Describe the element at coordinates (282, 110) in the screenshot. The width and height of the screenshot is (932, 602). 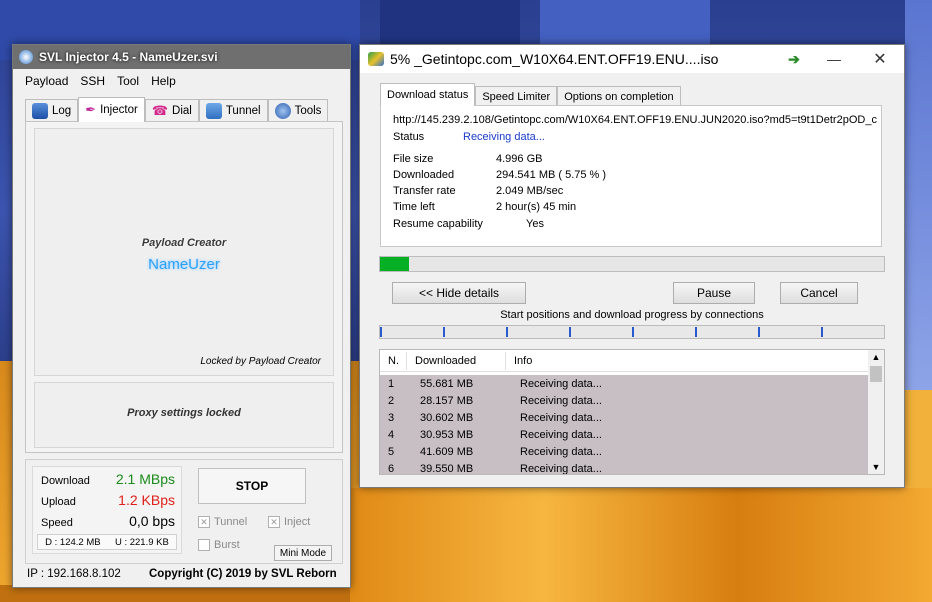
I see `tools-icon` at that location.